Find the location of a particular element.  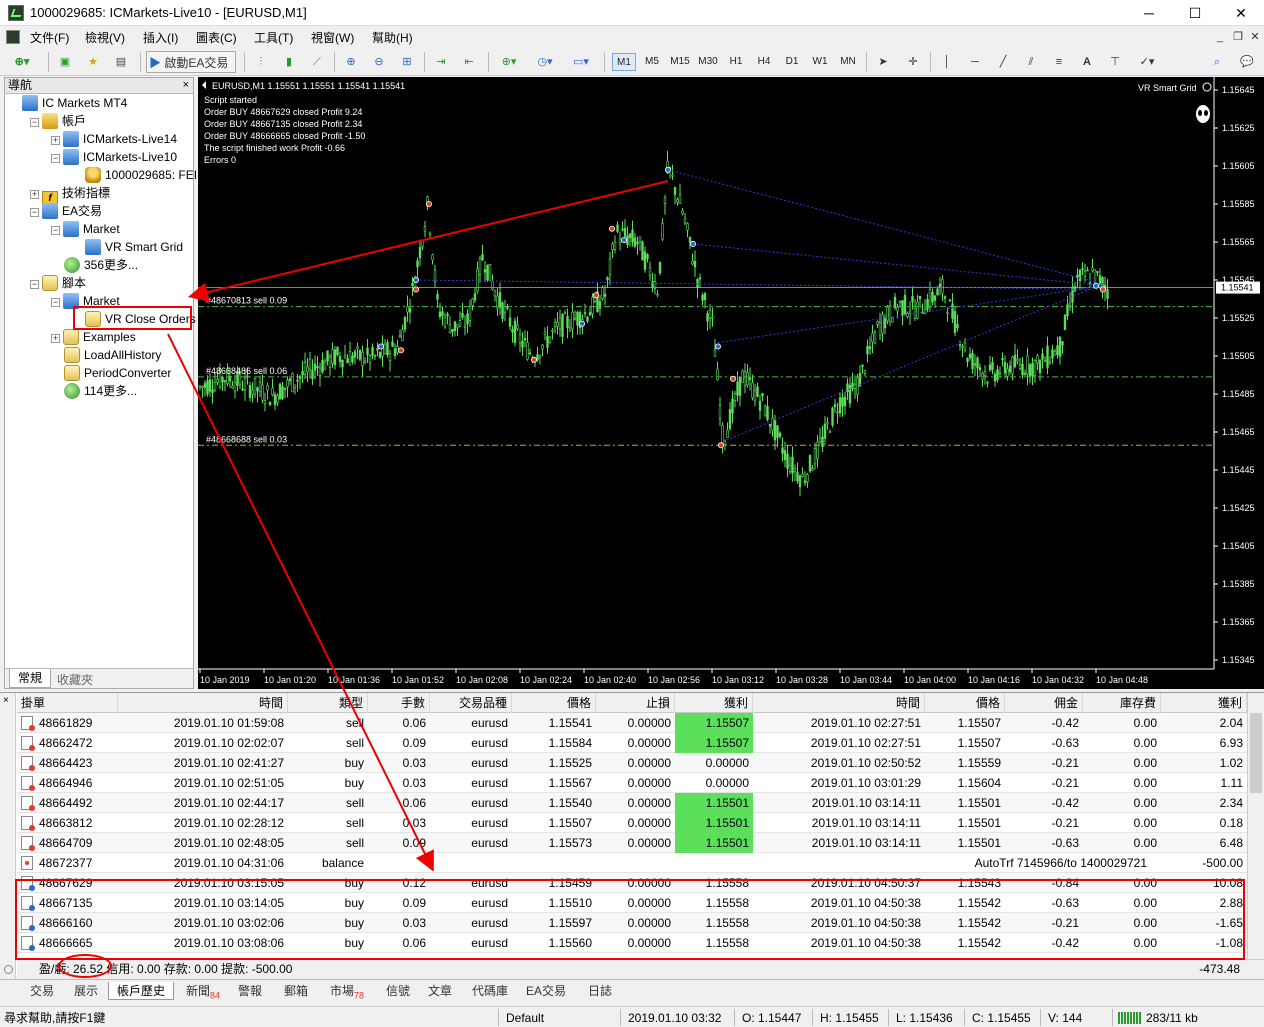

timeframe-m15: M15 is located at coordinates (680, 62).